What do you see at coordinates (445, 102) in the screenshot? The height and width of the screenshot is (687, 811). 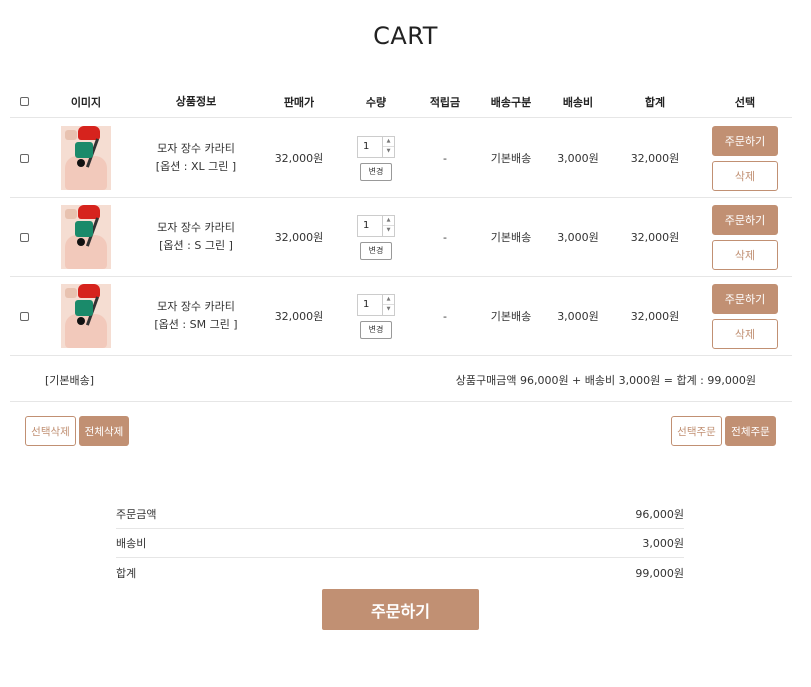 I see `header-points: 적립금` at bounding box center [445, 102].